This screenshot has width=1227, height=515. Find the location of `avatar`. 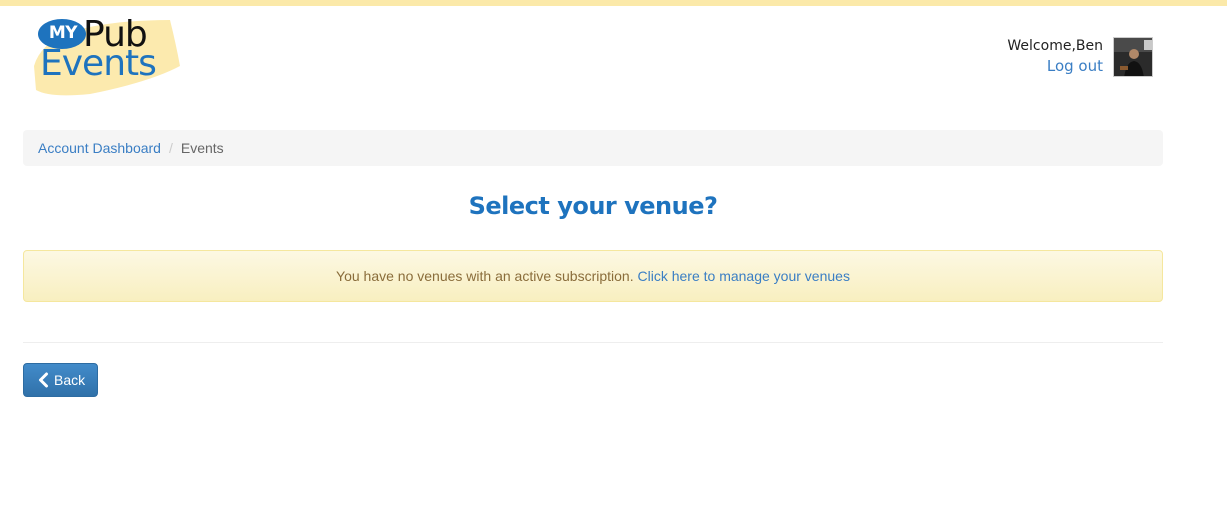

avatar is located at coordinates (1133, 57).